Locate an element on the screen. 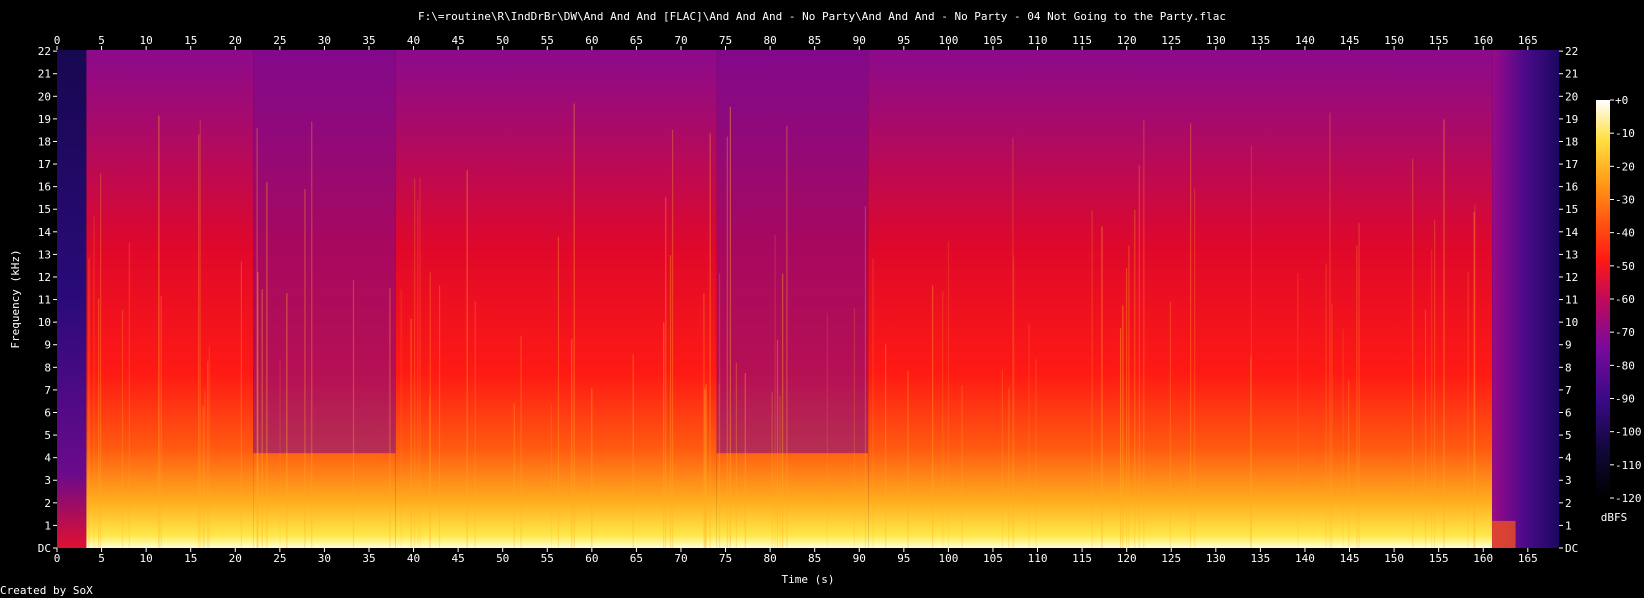 The width and height of the screenshot is (1644, 598). x-tick-label: 100 is located at coordinates (948, 40).